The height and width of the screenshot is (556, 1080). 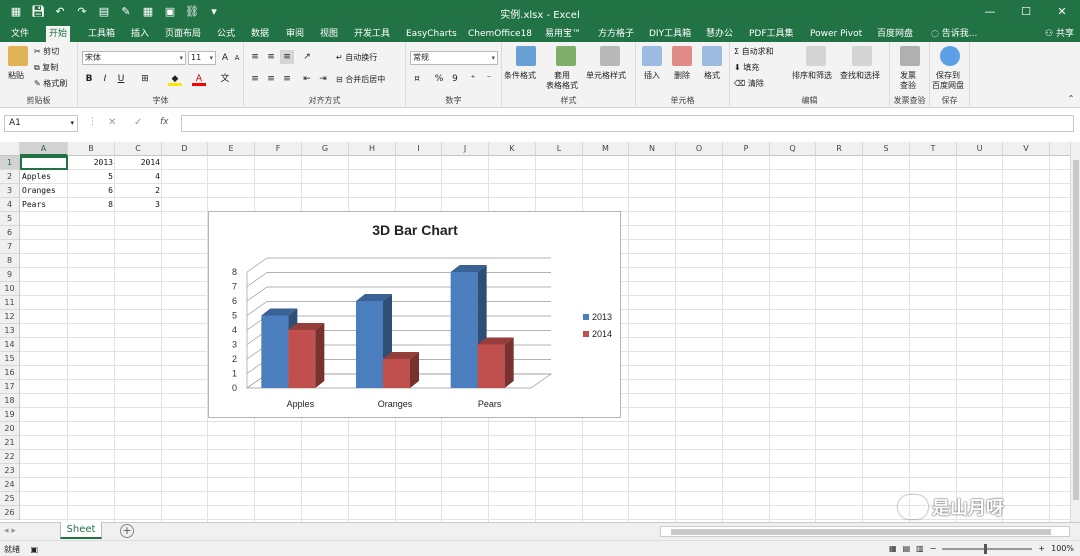 What do you see at coordinates (627, 123) in the screenshot?
I see `formula-input` at bounding box center [627, 123].